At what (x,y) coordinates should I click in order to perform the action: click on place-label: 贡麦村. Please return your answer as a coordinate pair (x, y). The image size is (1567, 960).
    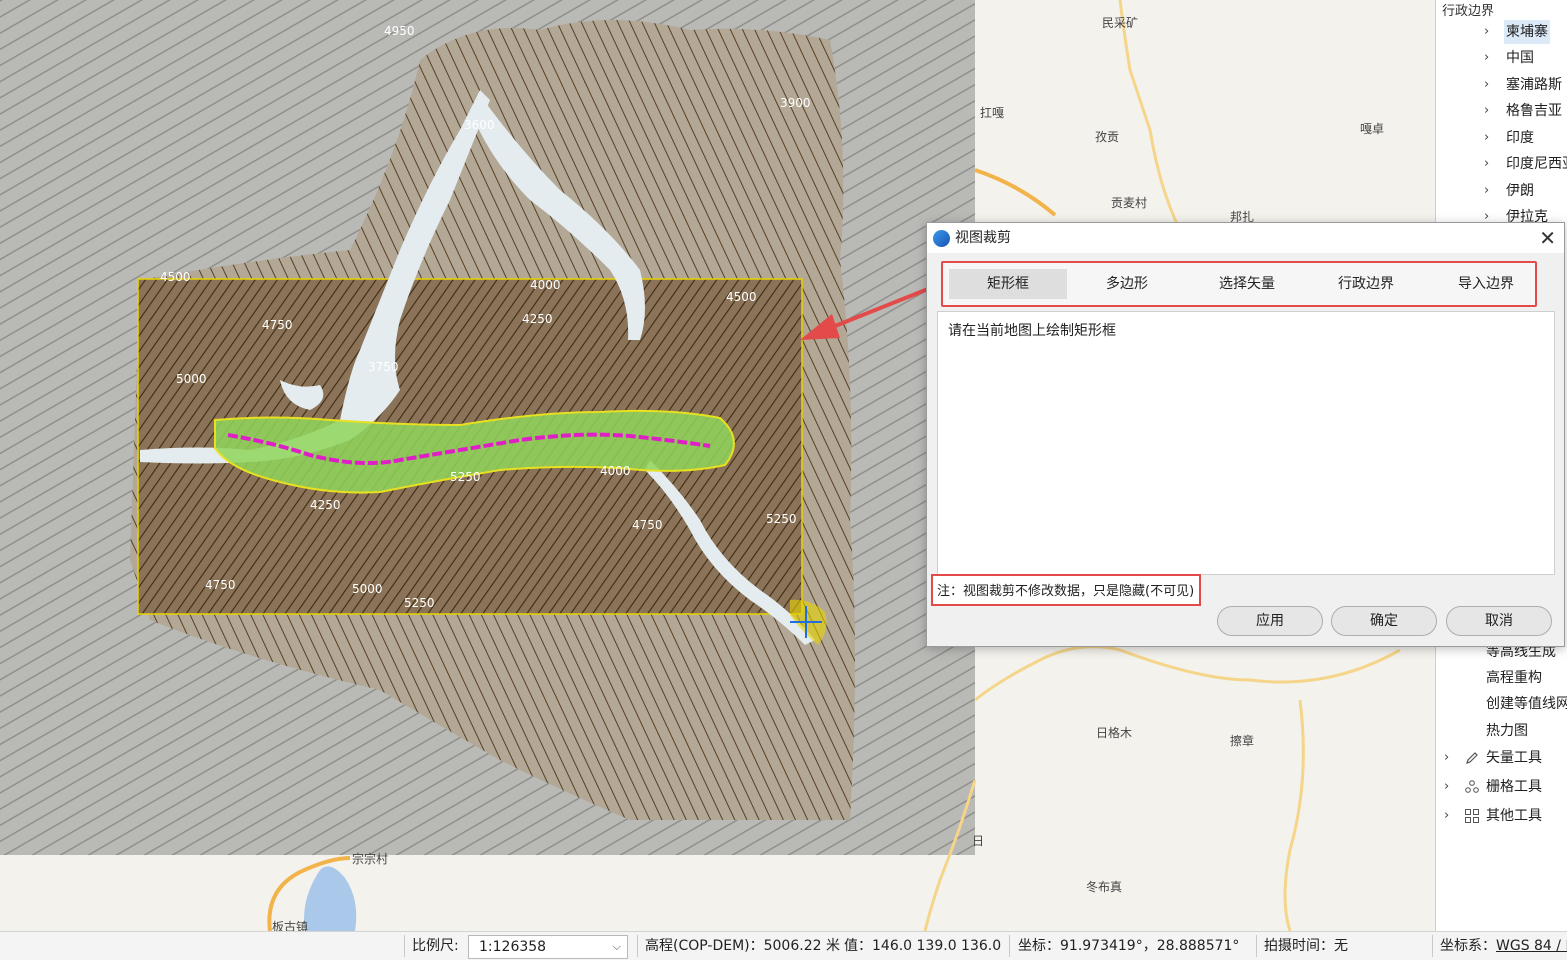
    Looking at the image, I should click on (1129, 203).